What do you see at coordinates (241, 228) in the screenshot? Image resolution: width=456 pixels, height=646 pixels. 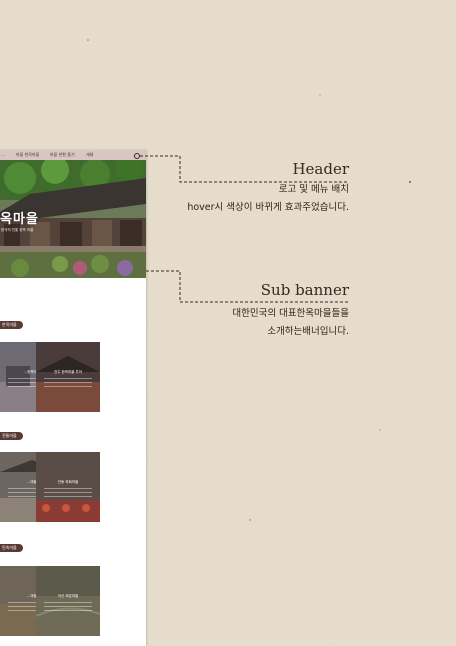 I see `annotation-connectors` at bounding box center [241, 228].